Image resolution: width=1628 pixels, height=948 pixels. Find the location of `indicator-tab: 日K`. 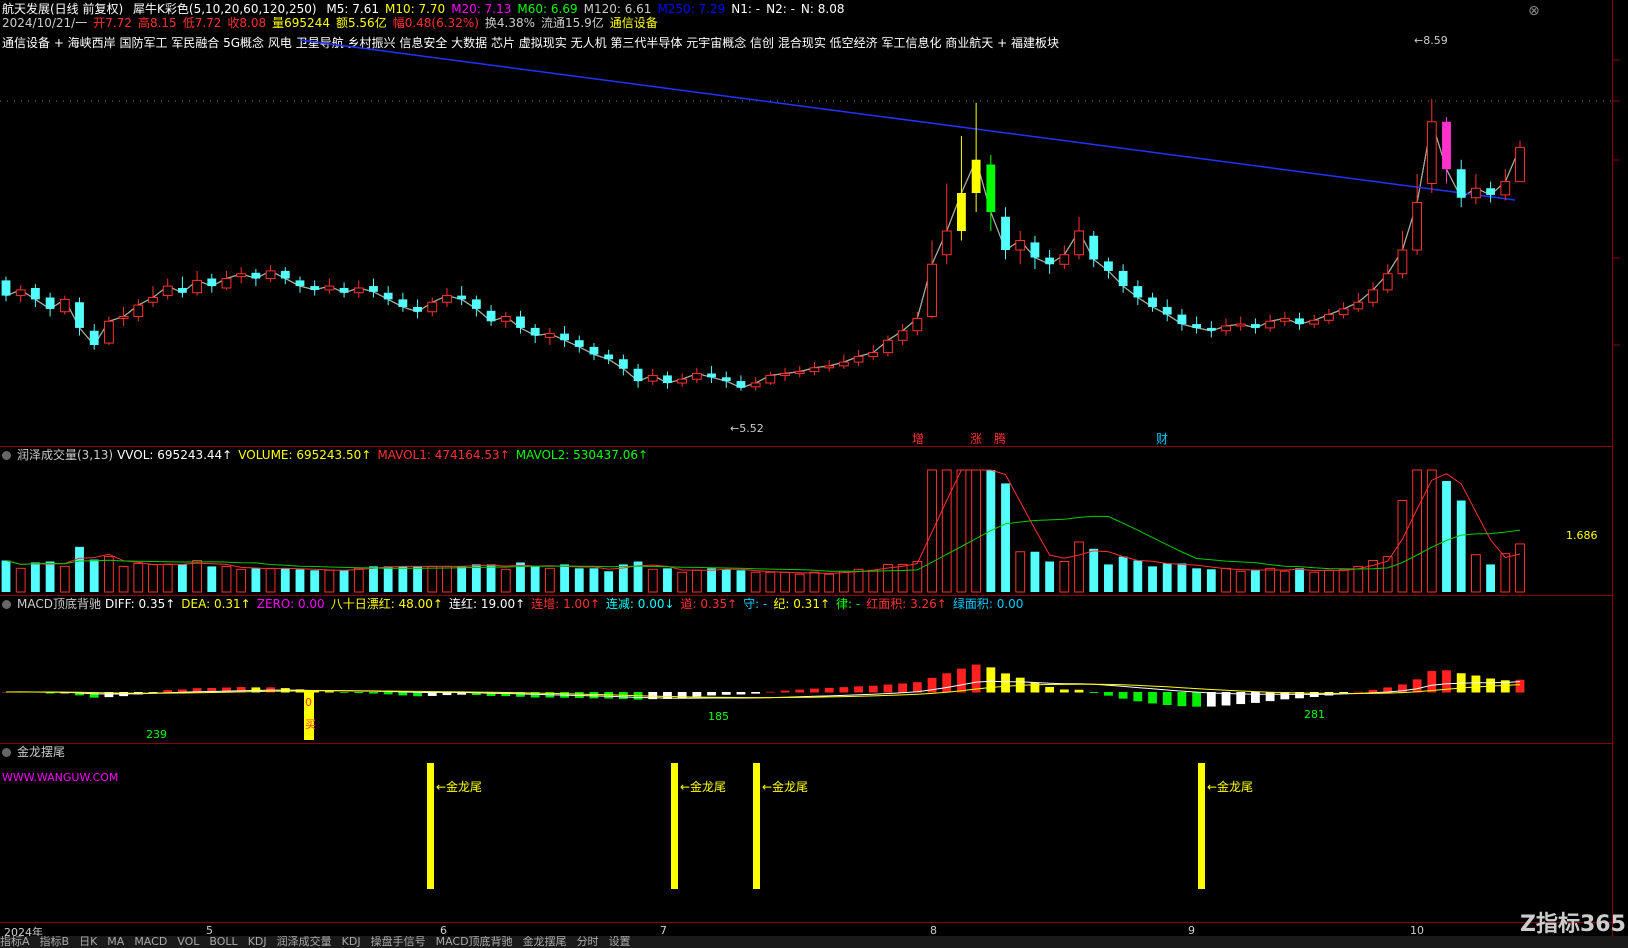

indicator-tab: 日K is located at coordinates (88, 942).